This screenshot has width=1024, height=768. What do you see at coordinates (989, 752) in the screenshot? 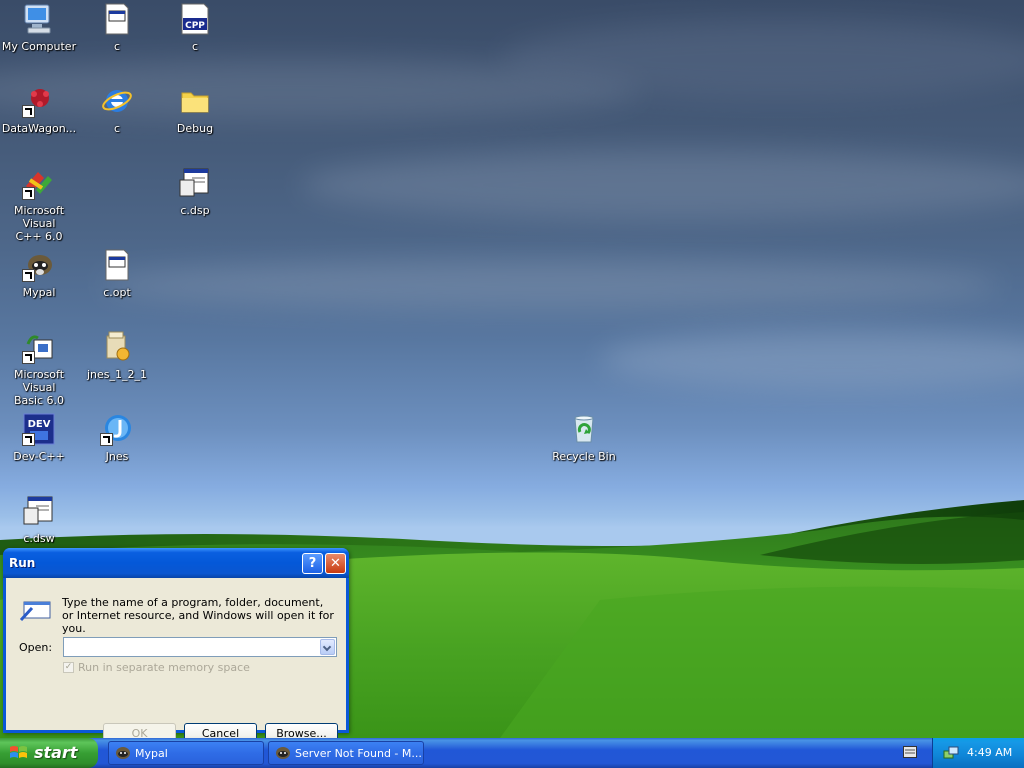
I see `clock: 4:49 AM` at bounding box center [989, 752].